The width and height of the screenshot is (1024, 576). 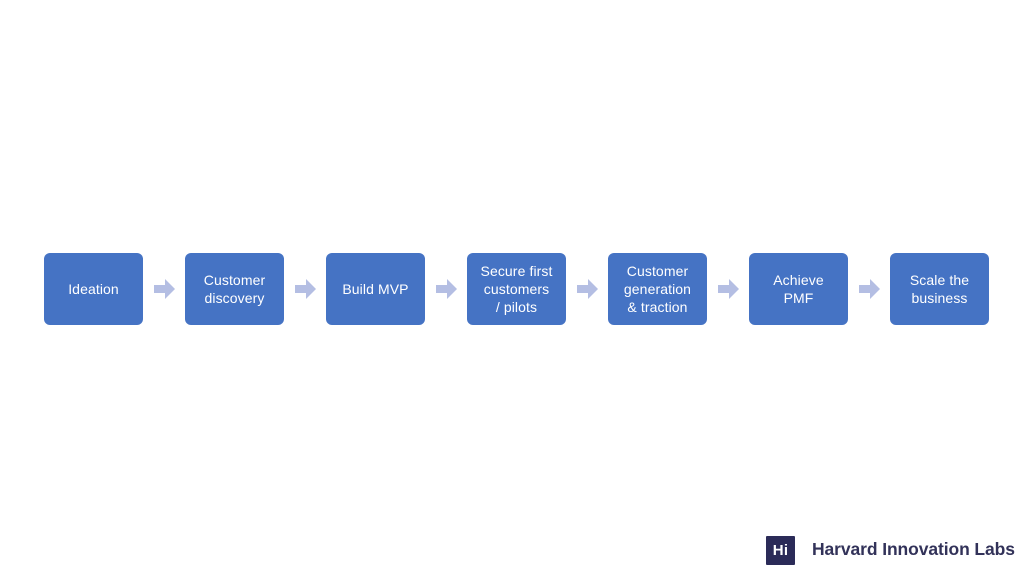 I want to click on flow-step-achieve-pmf: Achieve PMF, so click(x=798, y=289).